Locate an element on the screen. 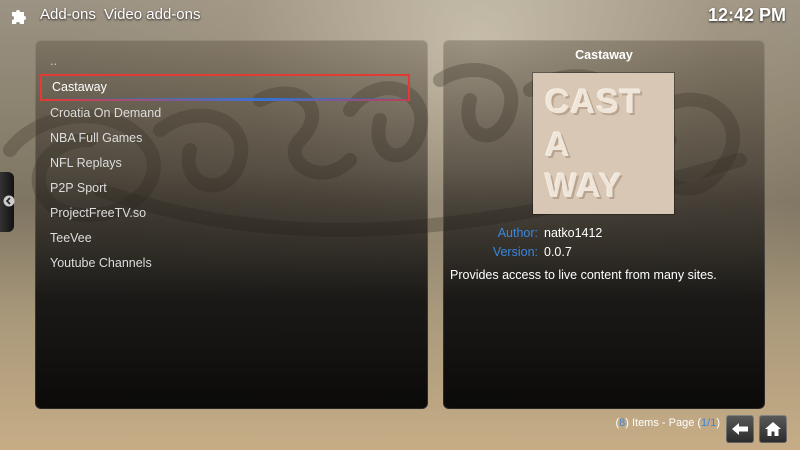 This screenshot has height=450, width=800. item-count-footer: (8) Items - Page (1/1) is located at coordinates (667, 423).